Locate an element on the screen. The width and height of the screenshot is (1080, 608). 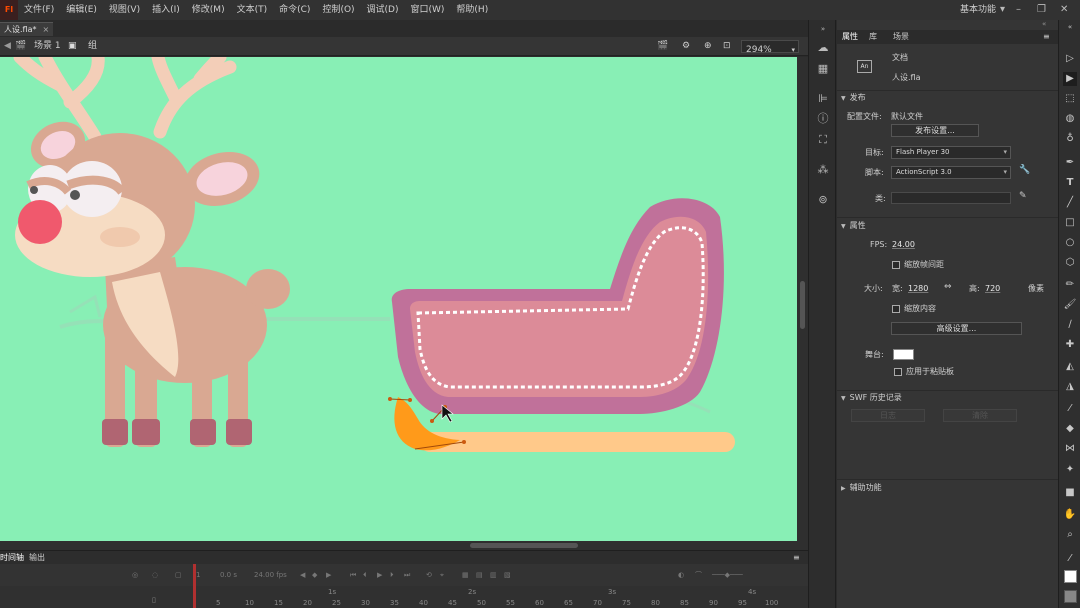
camera-icon: ■ is located at coordinates (1070, 493).